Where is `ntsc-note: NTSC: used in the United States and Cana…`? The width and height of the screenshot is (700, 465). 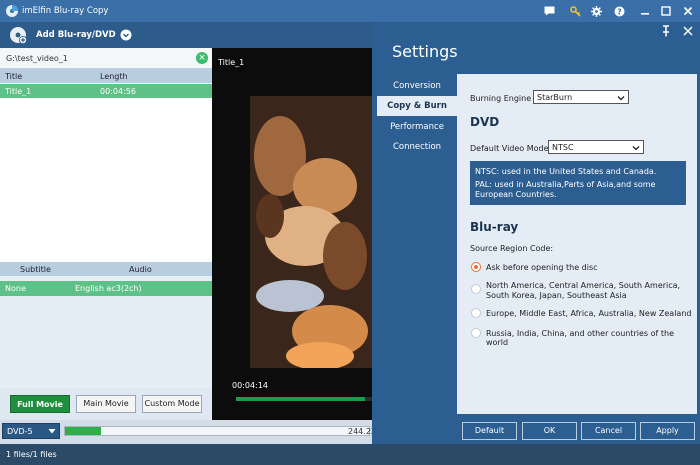
ntsc-note: NTSC: used in the United States and Cana… is located at coordinates (566, 171).